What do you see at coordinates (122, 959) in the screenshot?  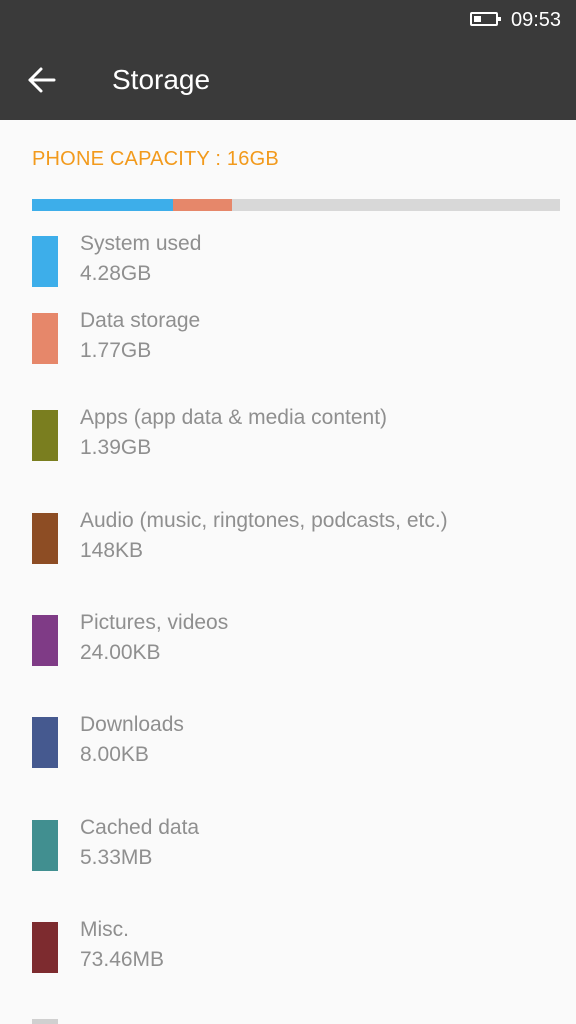 I see `category-size: 73.46MB` at bounding box center [122, 959].